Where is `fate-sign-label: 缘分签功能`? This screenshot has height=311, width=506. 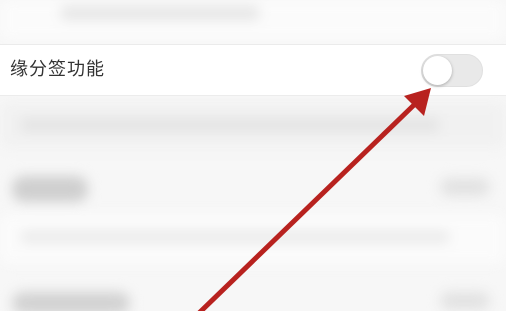 fate-sign-label: 缘分签功能 is located at coordinates (57, 69).